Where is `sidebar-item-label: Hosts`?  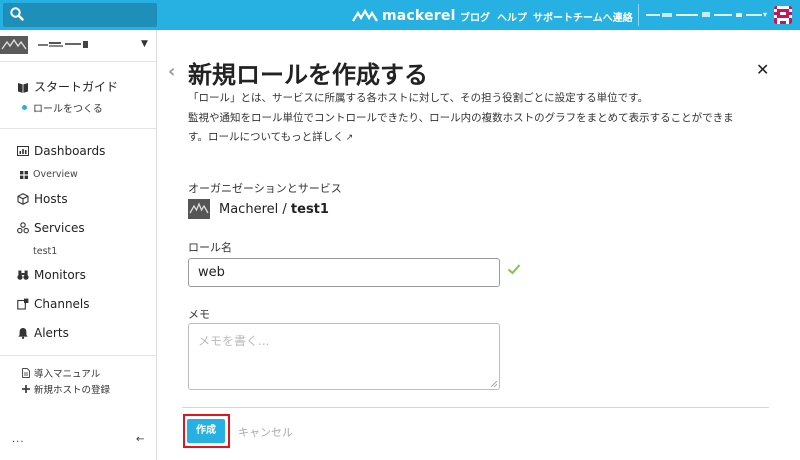
sidebar-item-label: Hosts is located at coordinates (51, 199).